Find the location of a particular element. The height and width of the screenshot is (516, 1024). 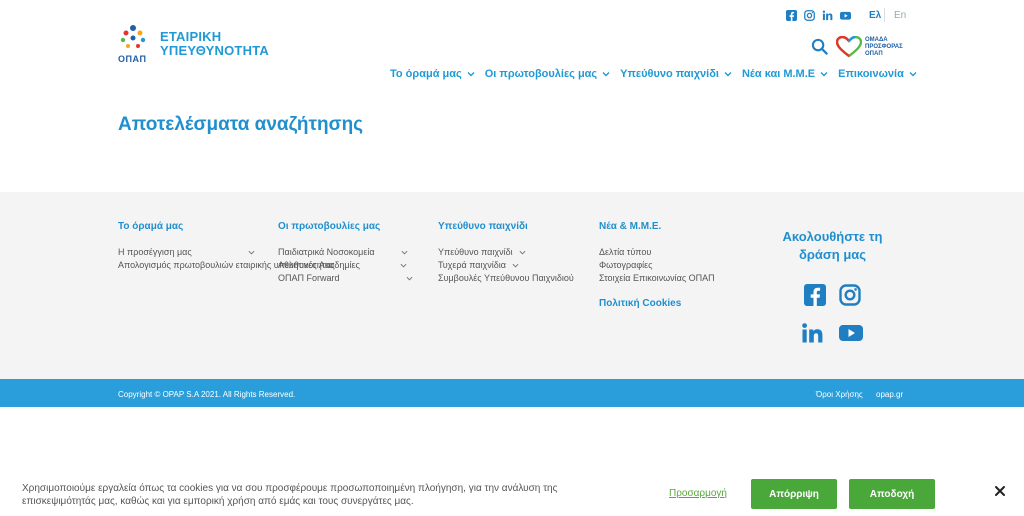

footer-link: Τυχερά παιχνίδια is located at coordinates (506, 265).